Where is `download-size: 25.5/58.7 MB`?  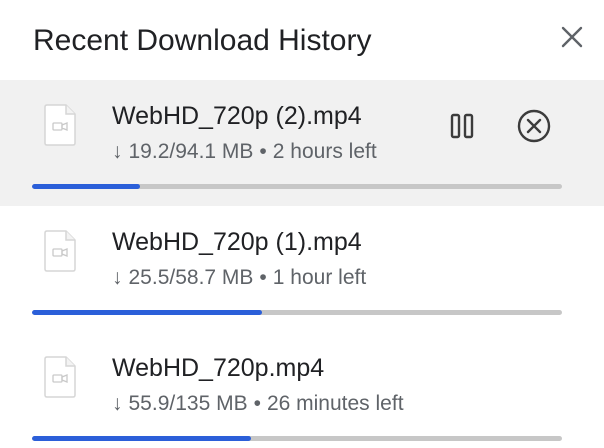 download-size: 25.5/58.7 MB is located at coordinates (191, 277).